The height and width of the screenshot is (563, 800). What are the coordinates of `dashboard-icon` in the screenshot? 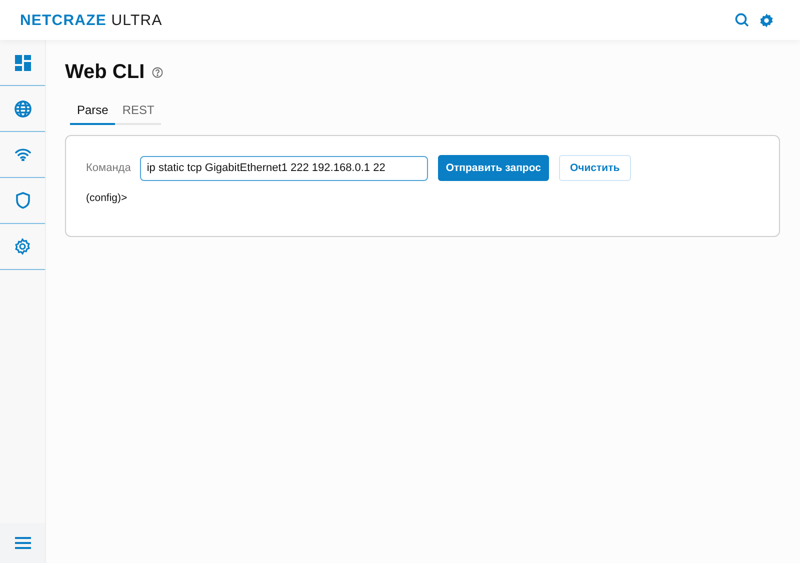 It's located at (22, 62).